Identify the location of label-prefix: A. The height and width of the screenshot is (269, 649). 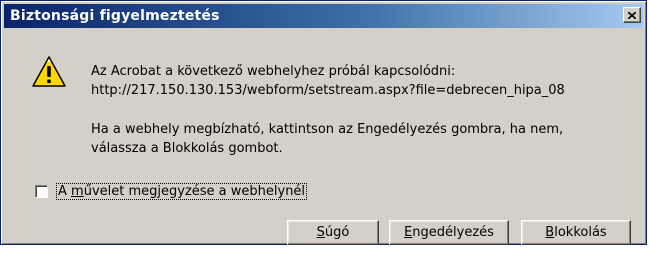
(65, 191).